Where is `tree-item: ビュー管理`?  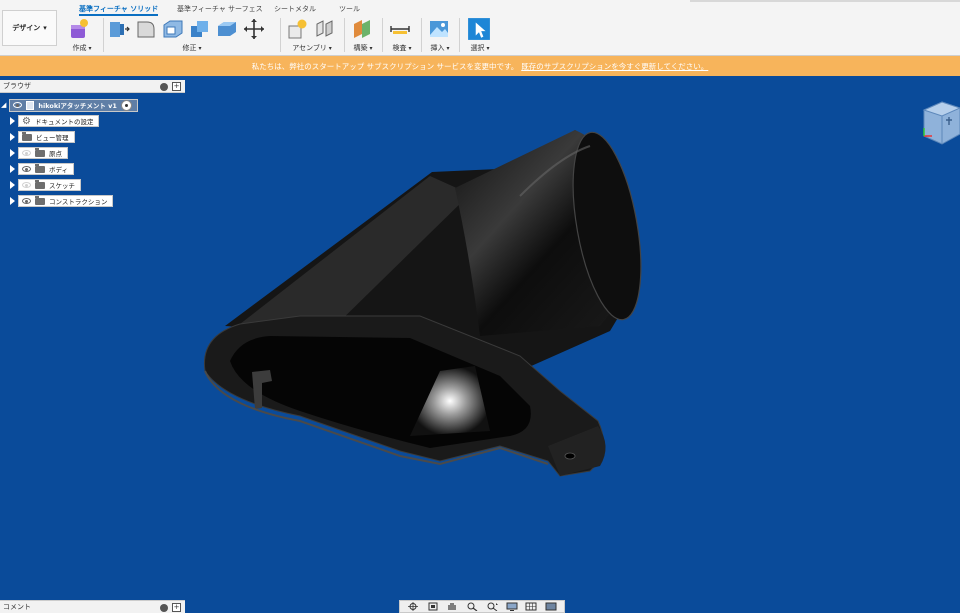
tree-item: ビュー管理 is located at coordinates (42, 137).